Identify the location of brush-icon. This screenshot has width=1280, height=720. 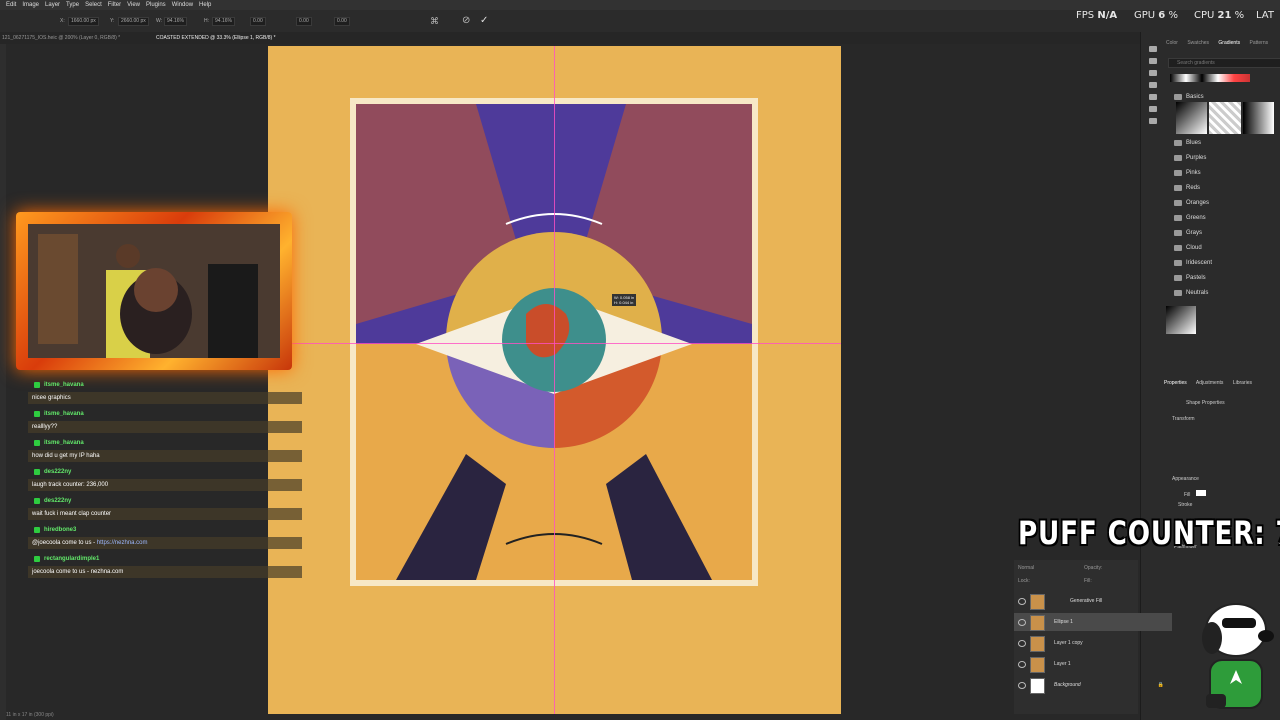
(1153, 85).